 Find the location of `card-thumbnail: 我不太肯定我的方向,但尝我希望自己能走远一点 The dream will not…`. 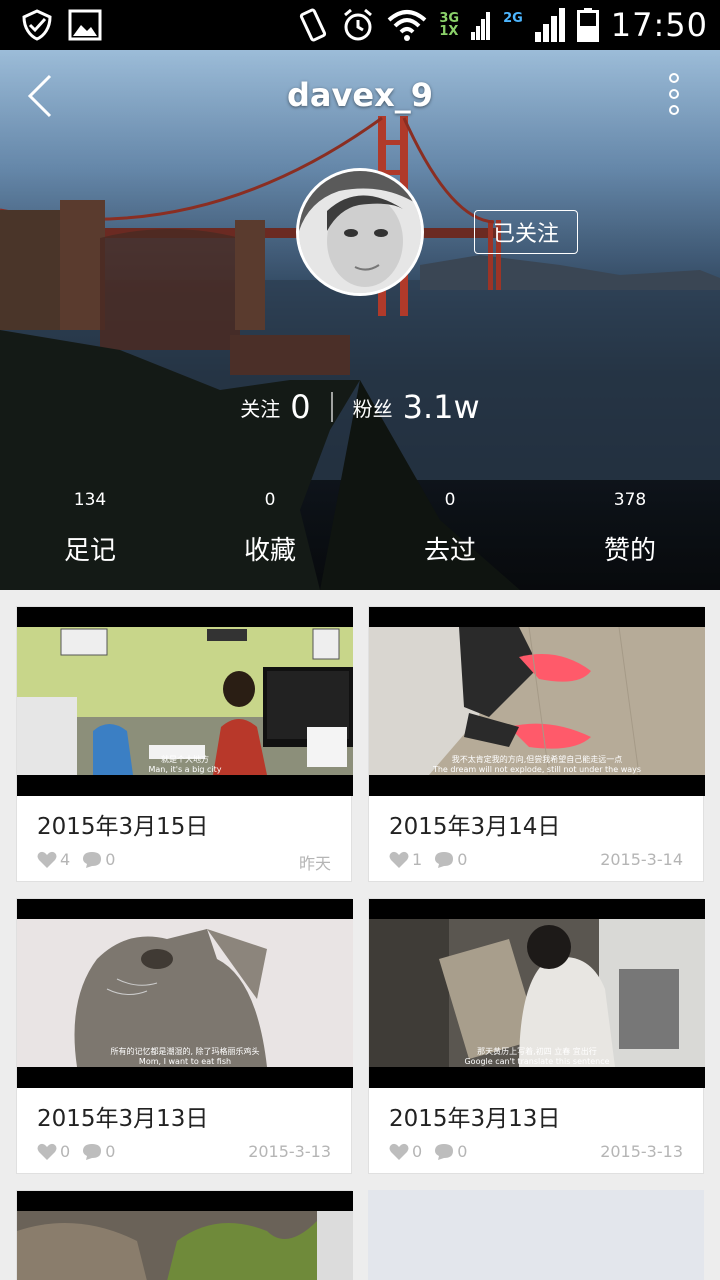

card-thumbnail: 我不太肯定我的方向,但尝我希望自己能走远一点 The dream will not… is located at coordinates (537, 701).